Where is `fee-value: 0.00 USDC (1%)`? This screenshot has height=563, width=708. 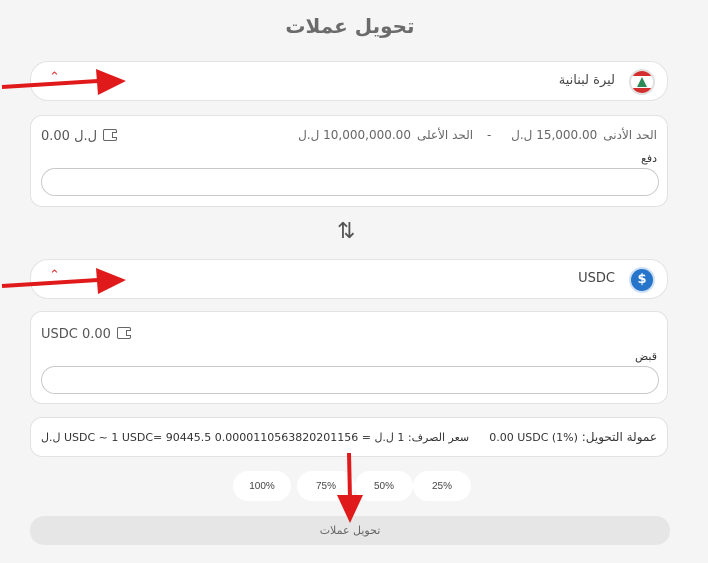
fee-value: 0.00 USDC (1%) is located at coordinates (533, 437).